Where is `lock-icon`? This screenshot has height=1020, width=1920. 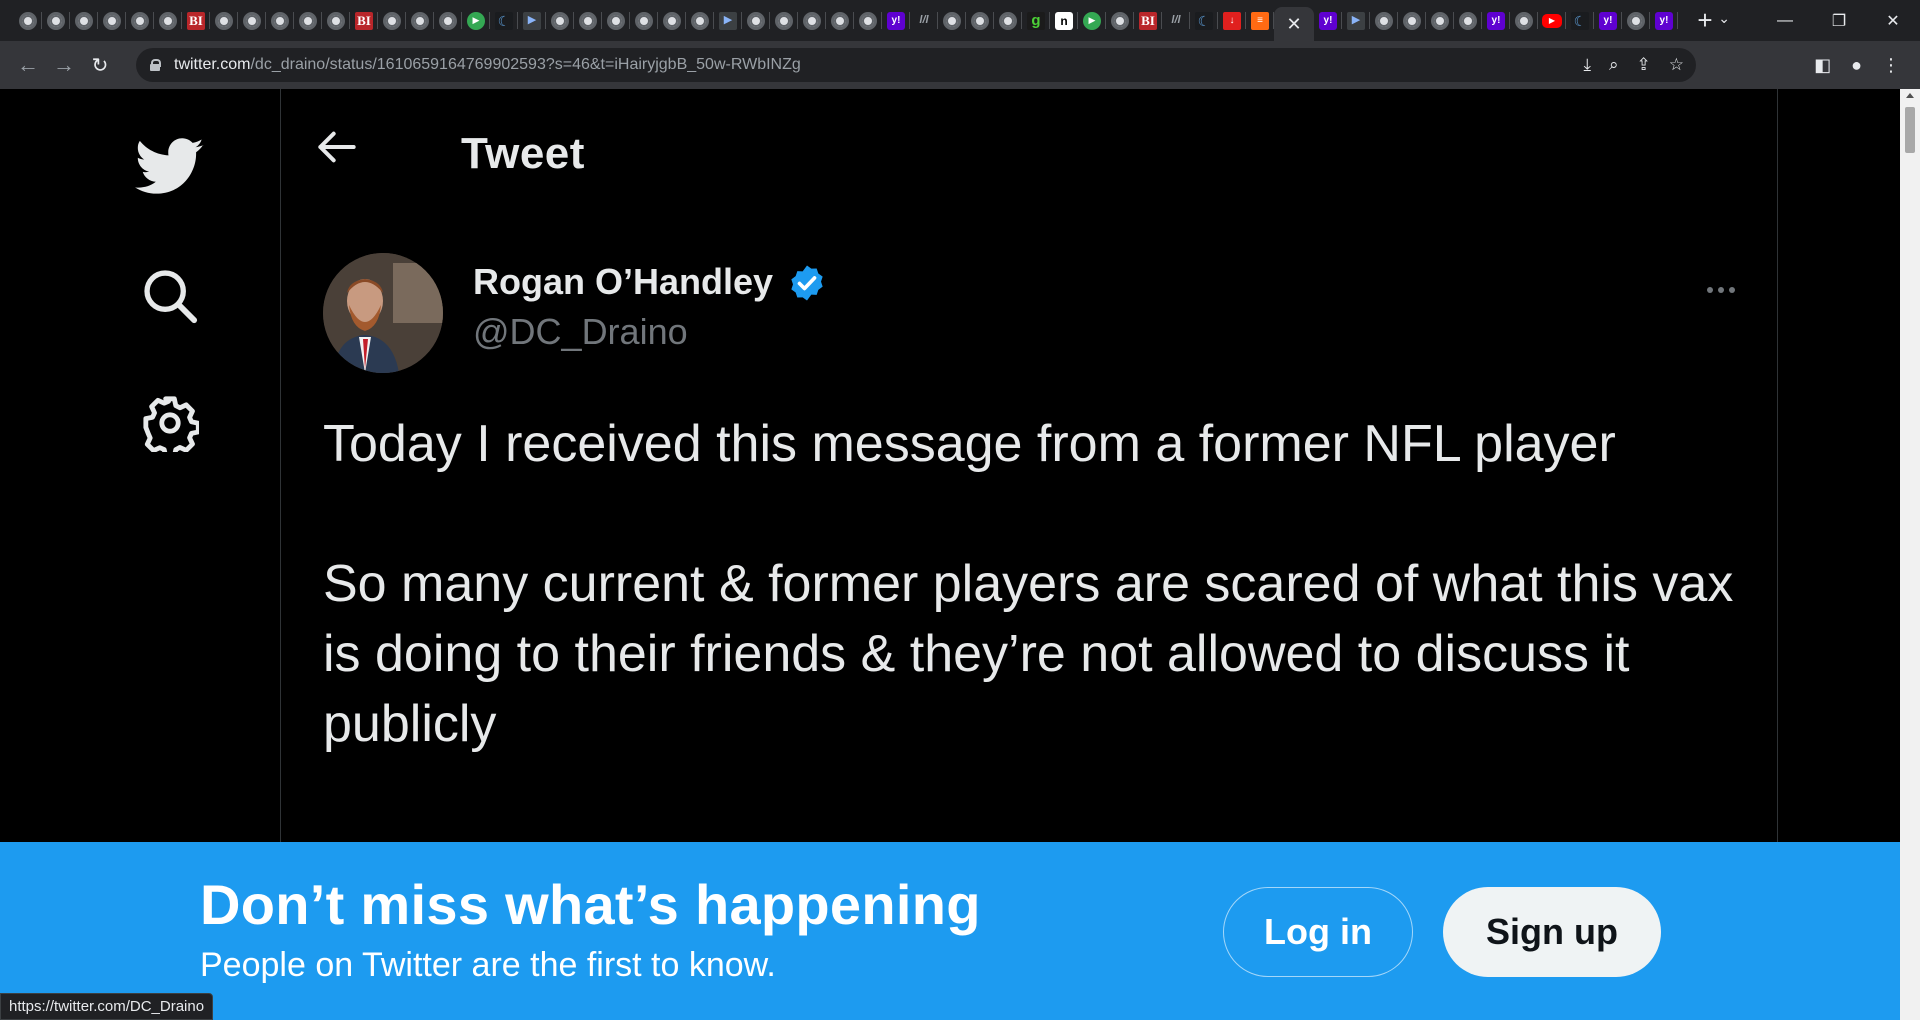
lock-icon is located at coordinates (155, 65).